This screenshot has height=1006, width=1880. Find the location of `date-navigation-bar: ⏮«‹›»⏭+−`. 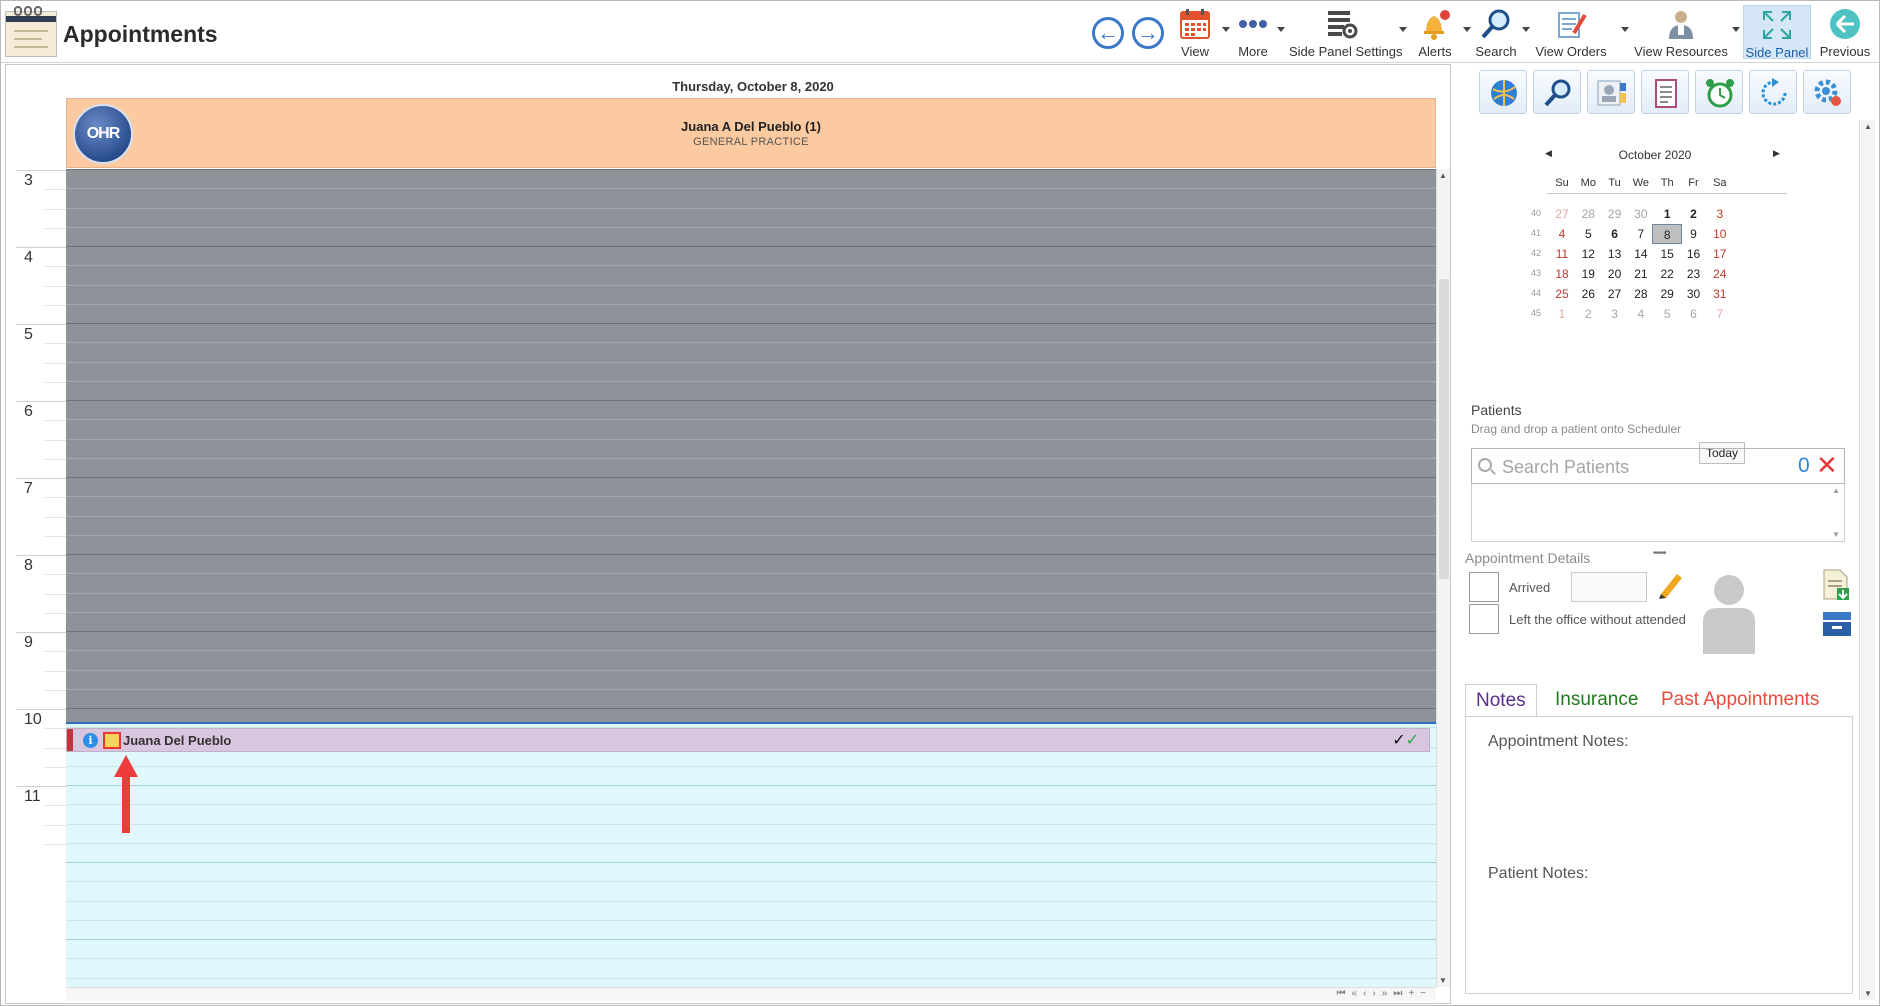

date-navigation-bar: ⏮«‹›»⏭+− is located at coordinates (1384, 993).